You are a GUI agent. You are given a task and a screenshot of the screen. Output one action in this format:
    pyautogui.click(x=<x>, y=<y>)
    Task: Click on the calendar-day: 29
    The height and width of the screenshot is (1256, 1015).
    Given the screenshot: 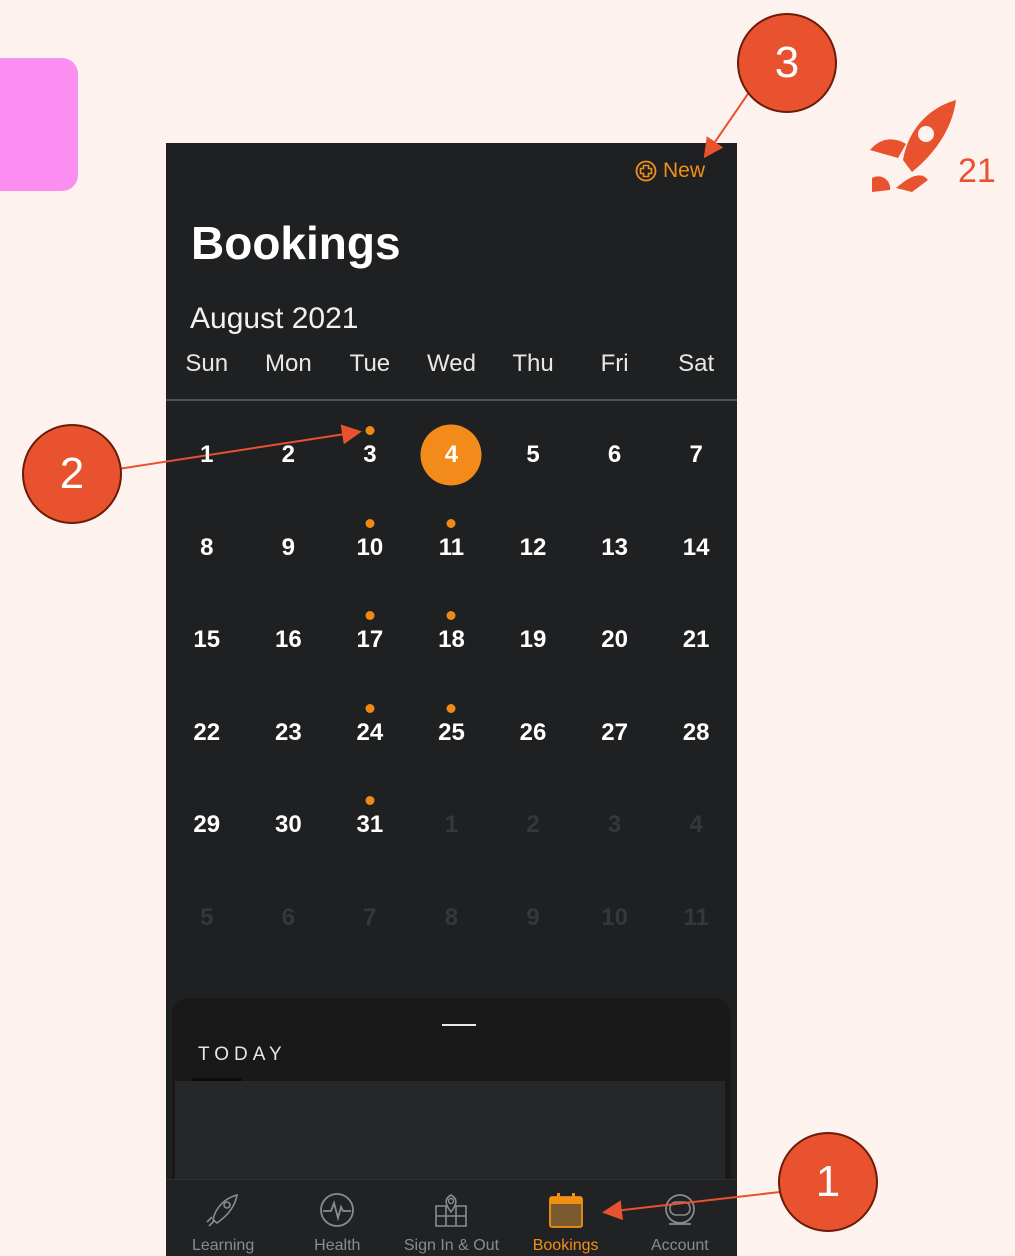 What is the action you would take?
    pyautogui.click(x=207, y=825)
    